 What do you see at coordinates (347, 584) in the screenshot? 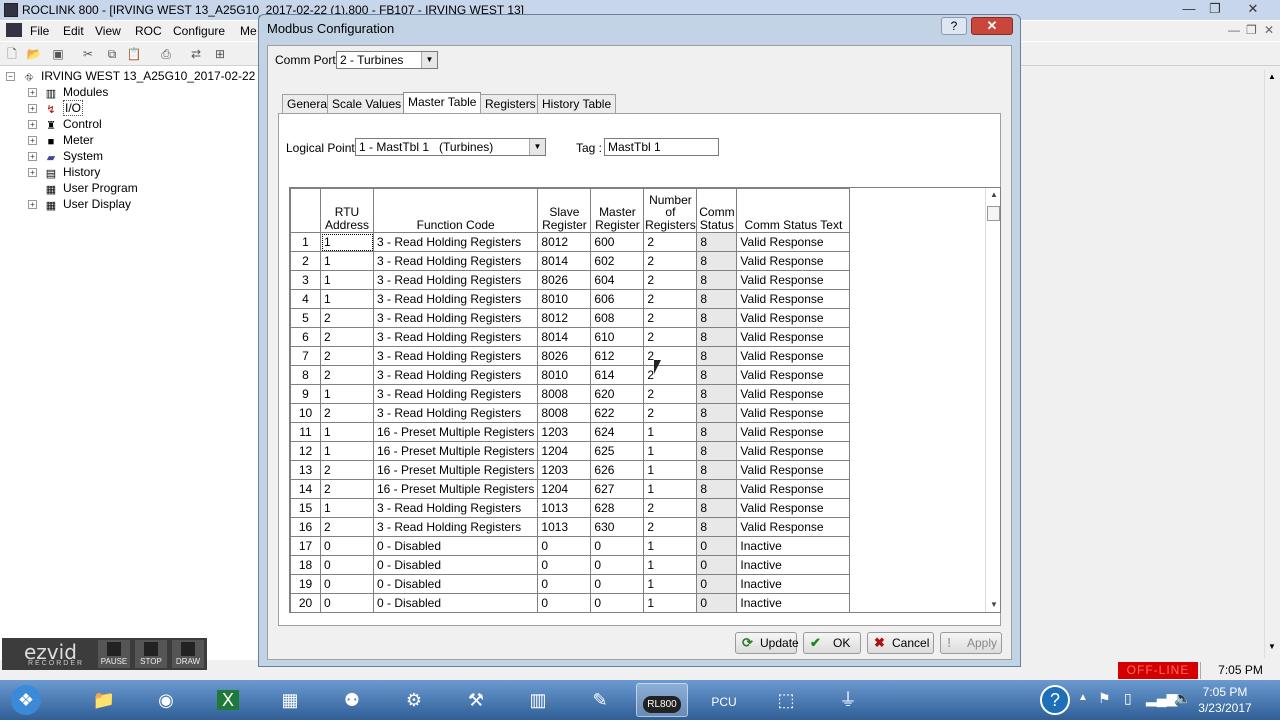
I see `rtu-address-cell: 0` at bounding box center [347, 584].